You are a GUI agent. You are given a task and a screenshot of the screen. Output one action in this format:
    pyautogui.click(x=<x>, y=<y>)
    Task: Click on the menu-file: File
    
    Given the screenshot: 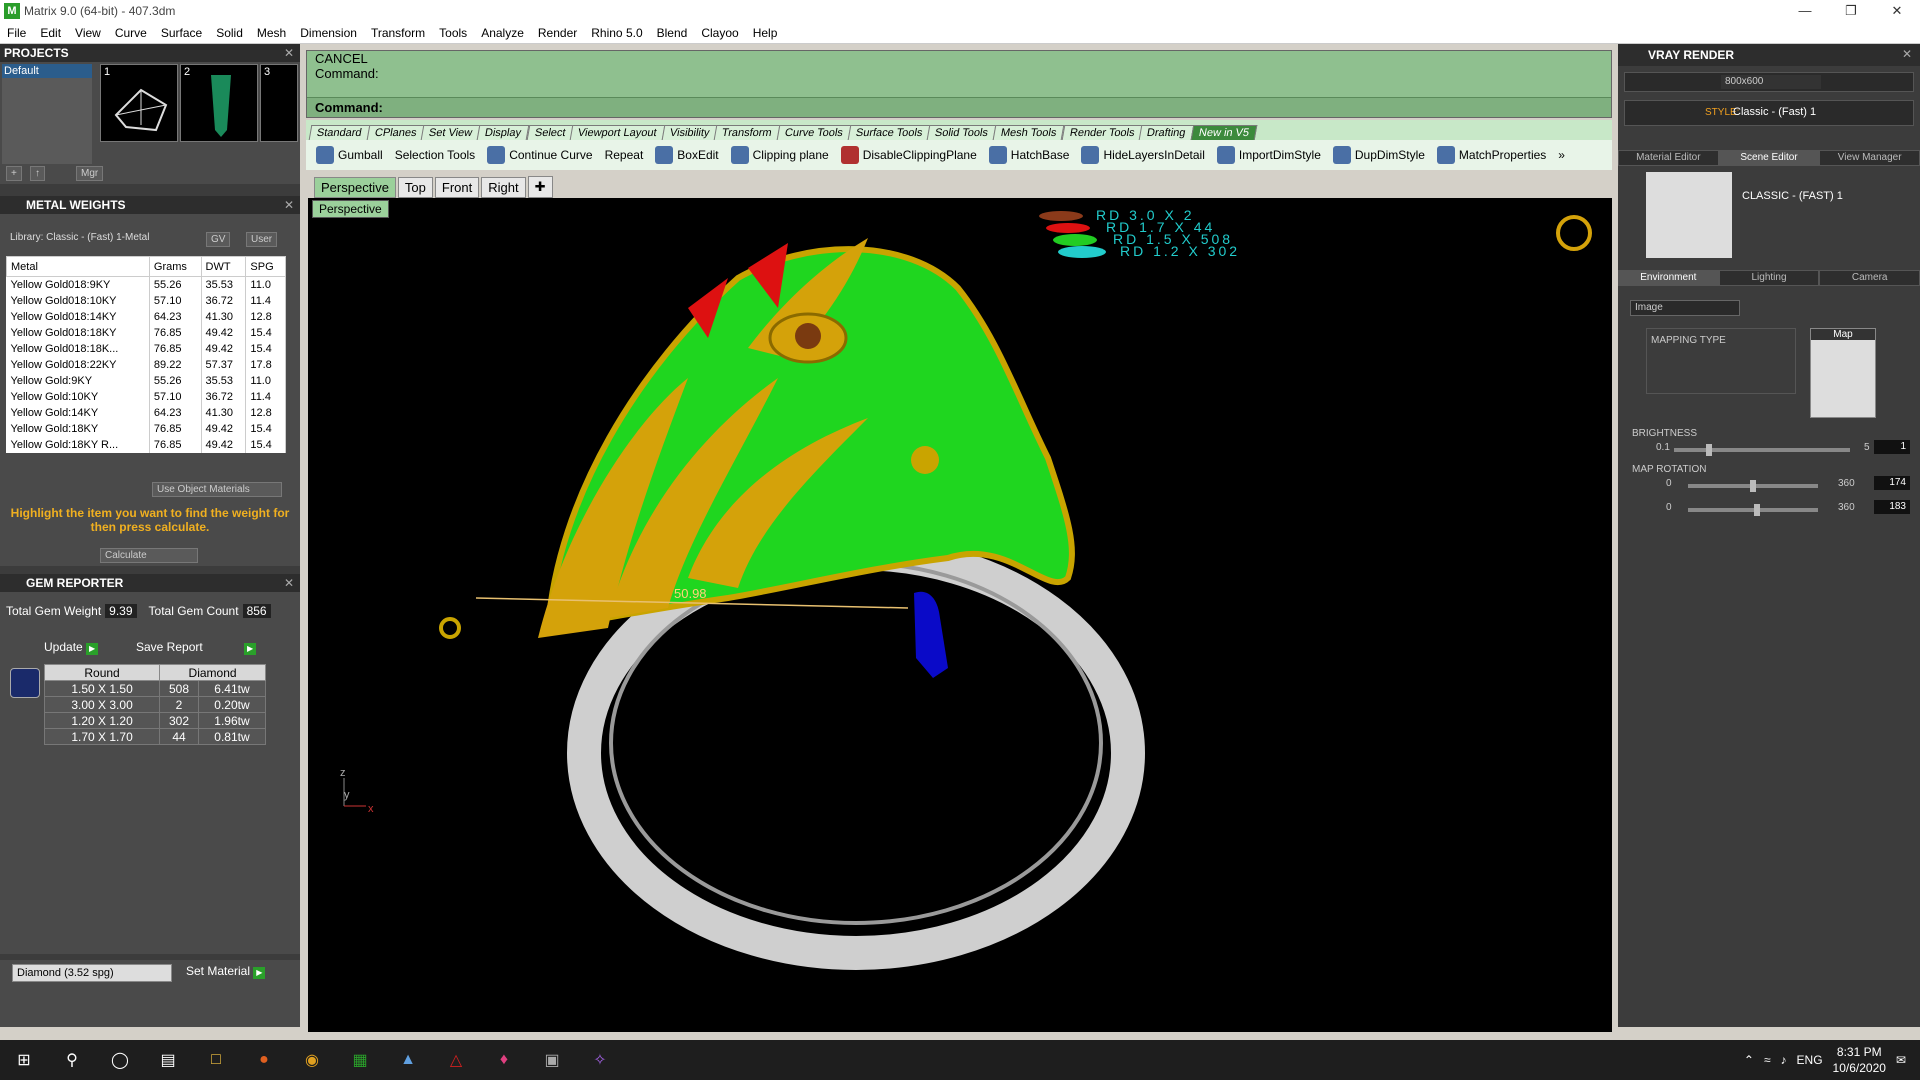 What is the action you would take?
    pyautogui.click(x=16, y=33)
    